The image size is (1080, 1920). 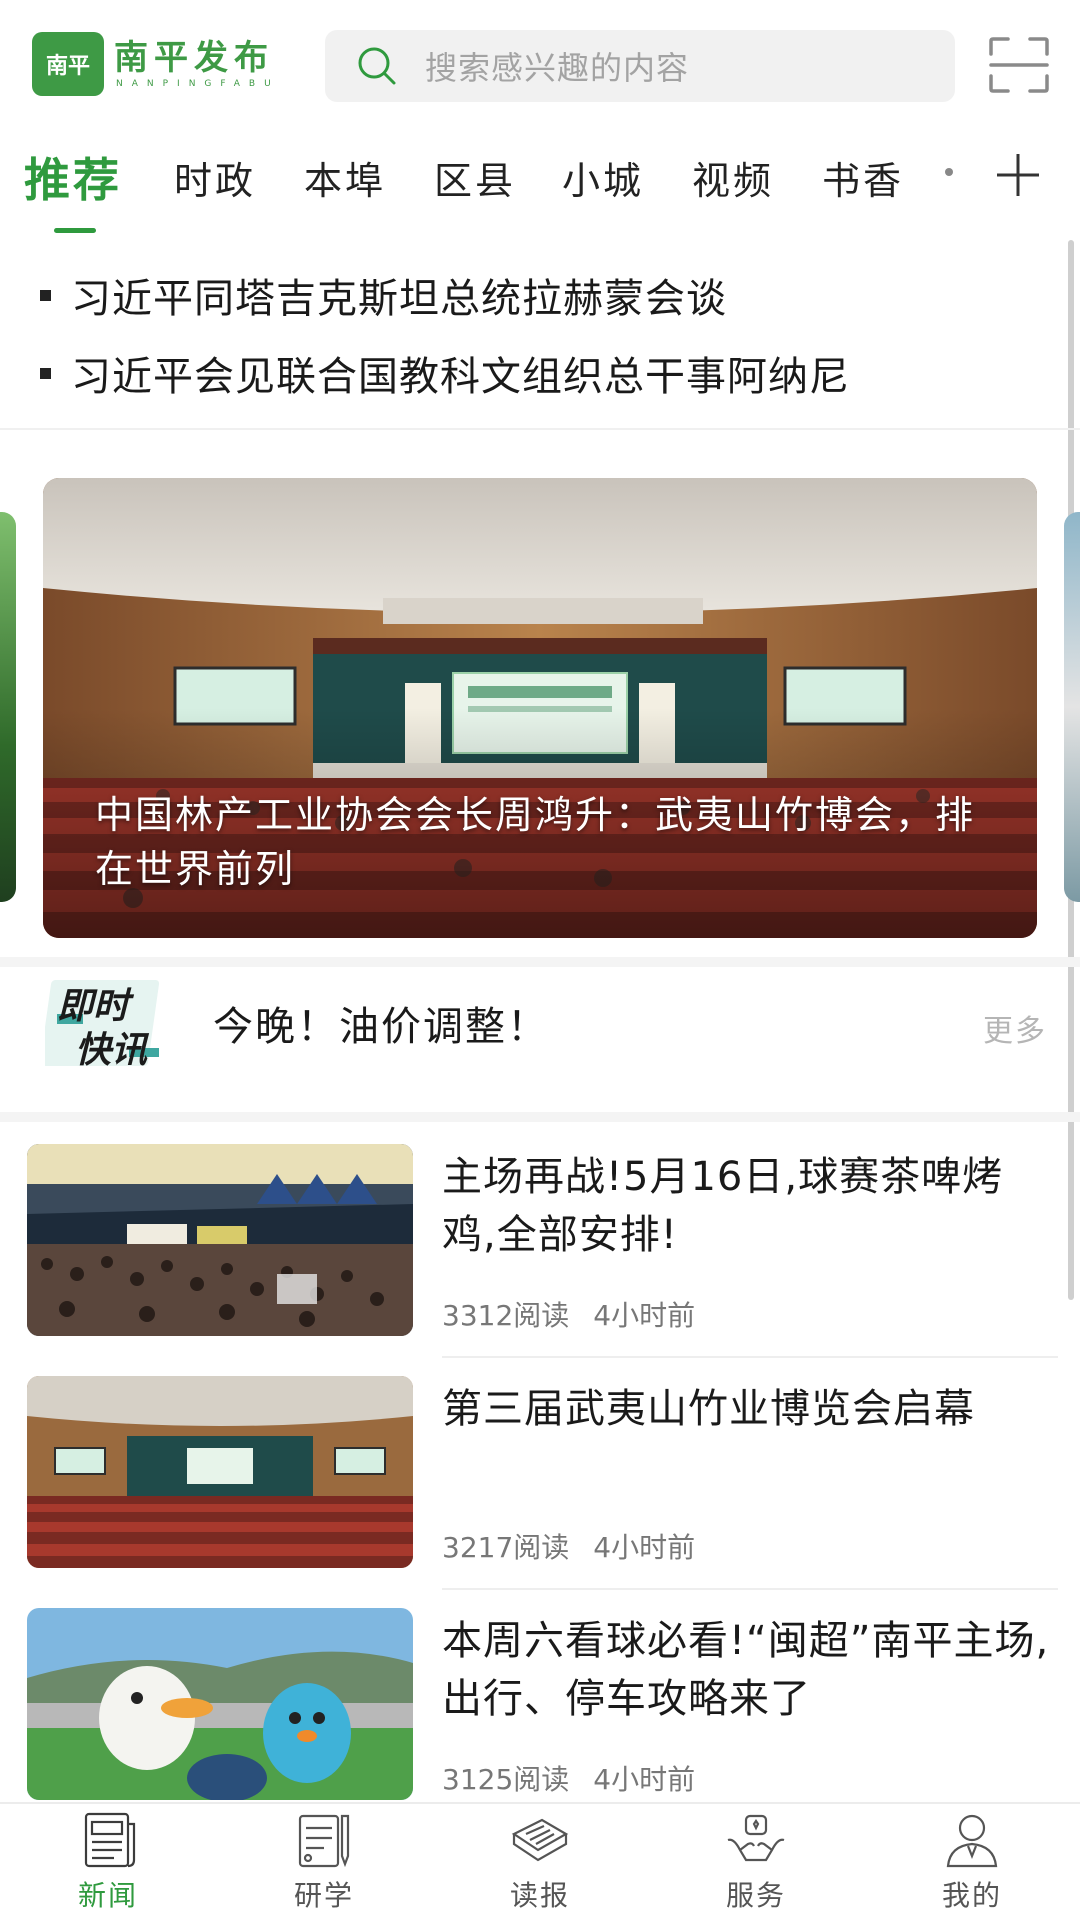 What do you see at coordinates (1015, 1028) in the screenshot?
I see `flash-more-link: 更多` at bounding box center [1015, 1028].